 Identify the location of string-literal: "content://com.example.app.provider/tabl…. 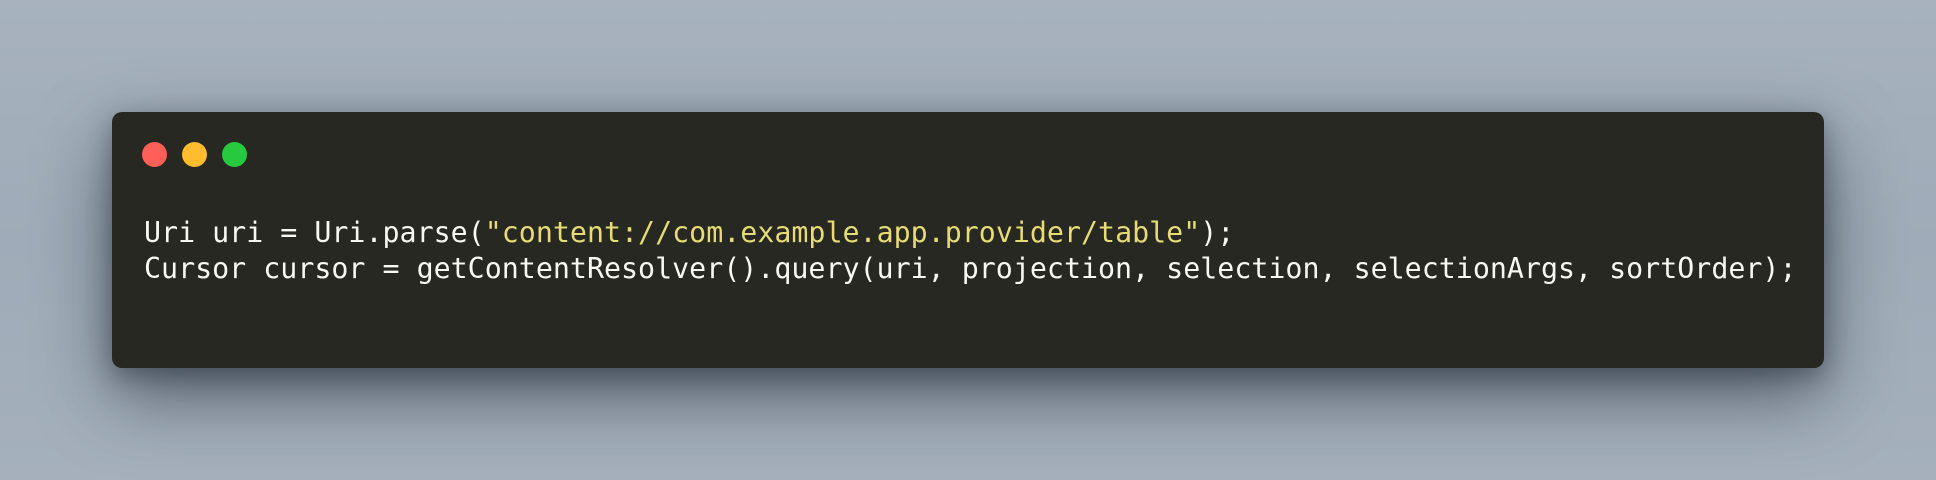
(842, 232).